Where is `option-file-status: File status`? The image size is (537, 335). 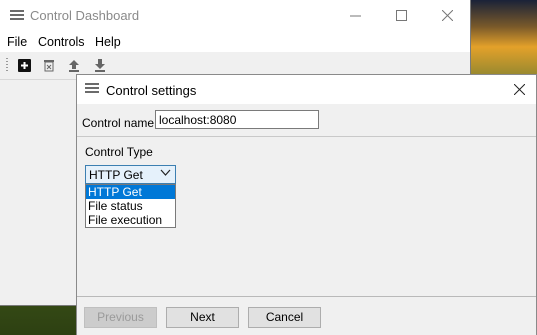
option-file-status: File status is located at coordinates (130, 206).